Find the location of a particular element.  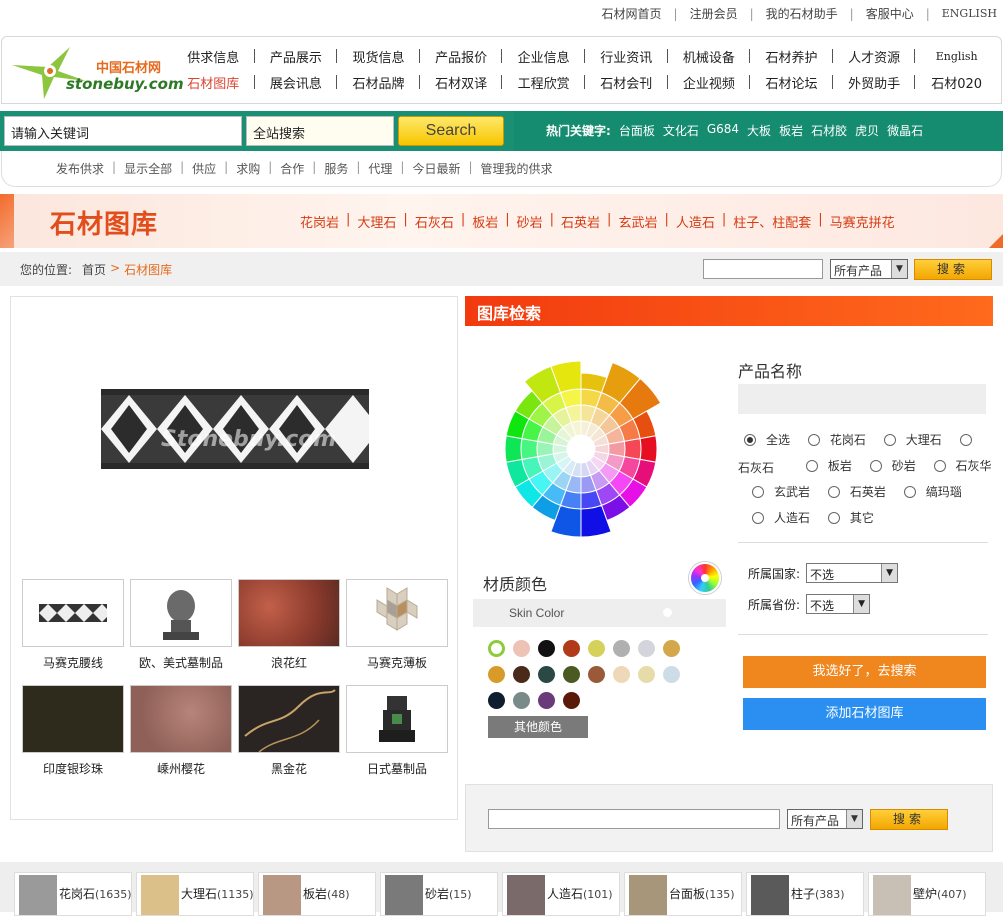

hot-keyword: 虎贝 is located at coordinates (867, 130).